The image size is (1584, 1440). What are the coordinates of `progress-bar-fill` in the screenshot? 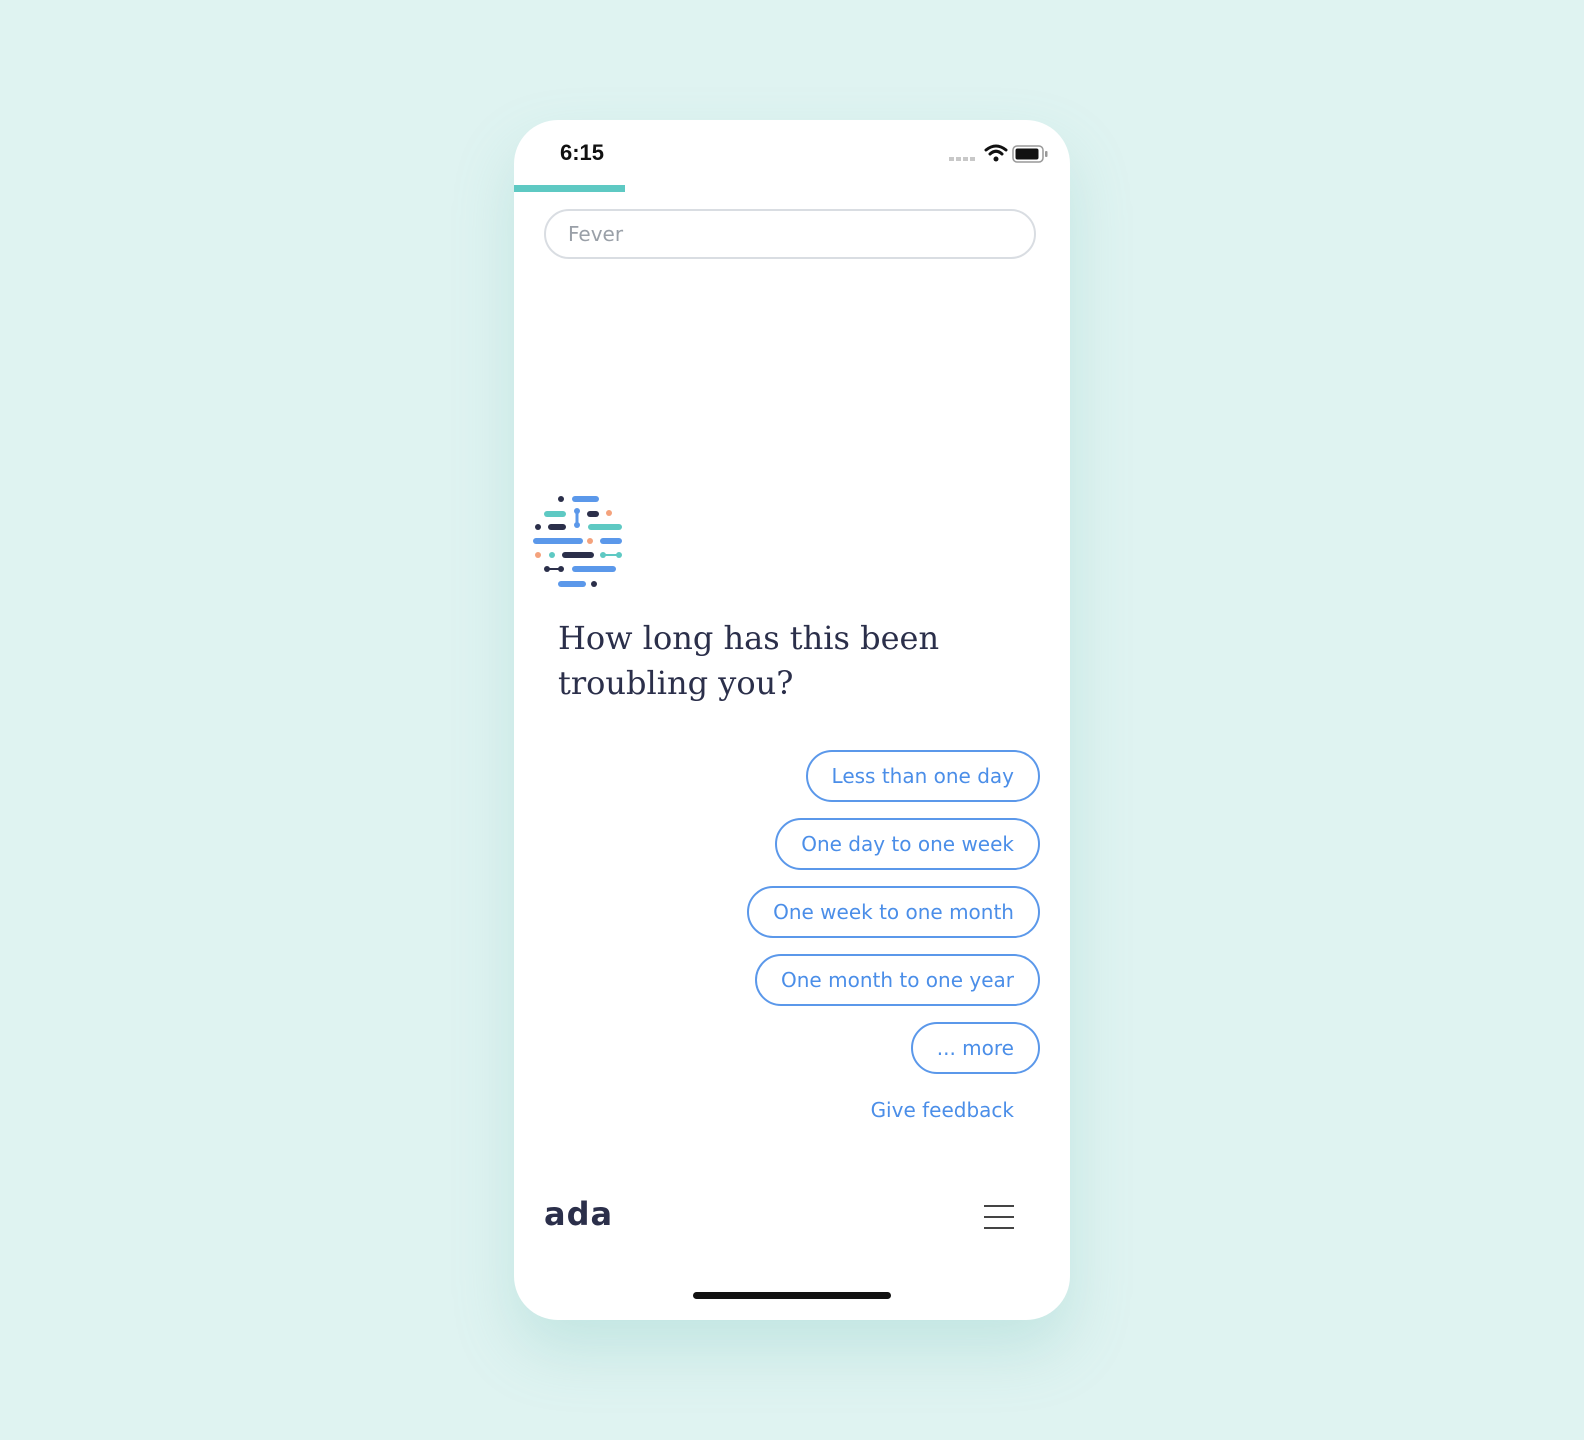 It's located at (570, 188).